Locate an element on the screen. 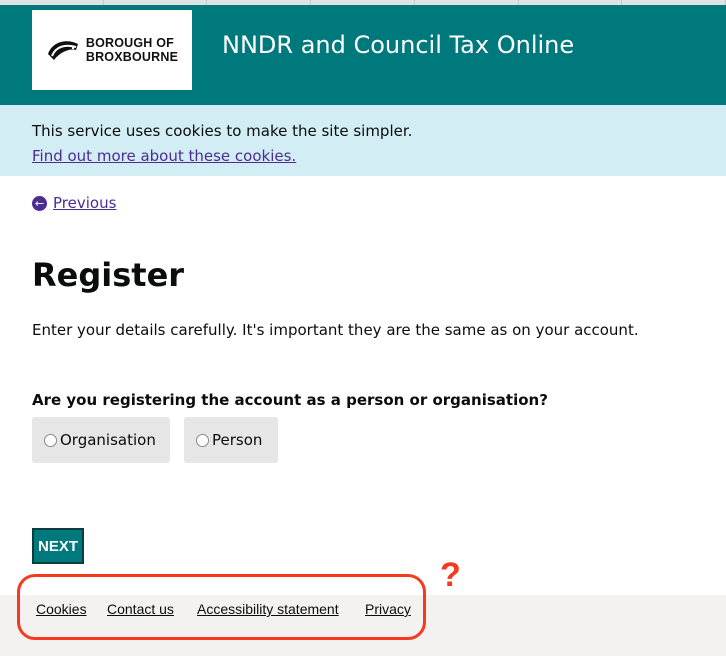  radio-person: Person is located at coordinates (231, 440).